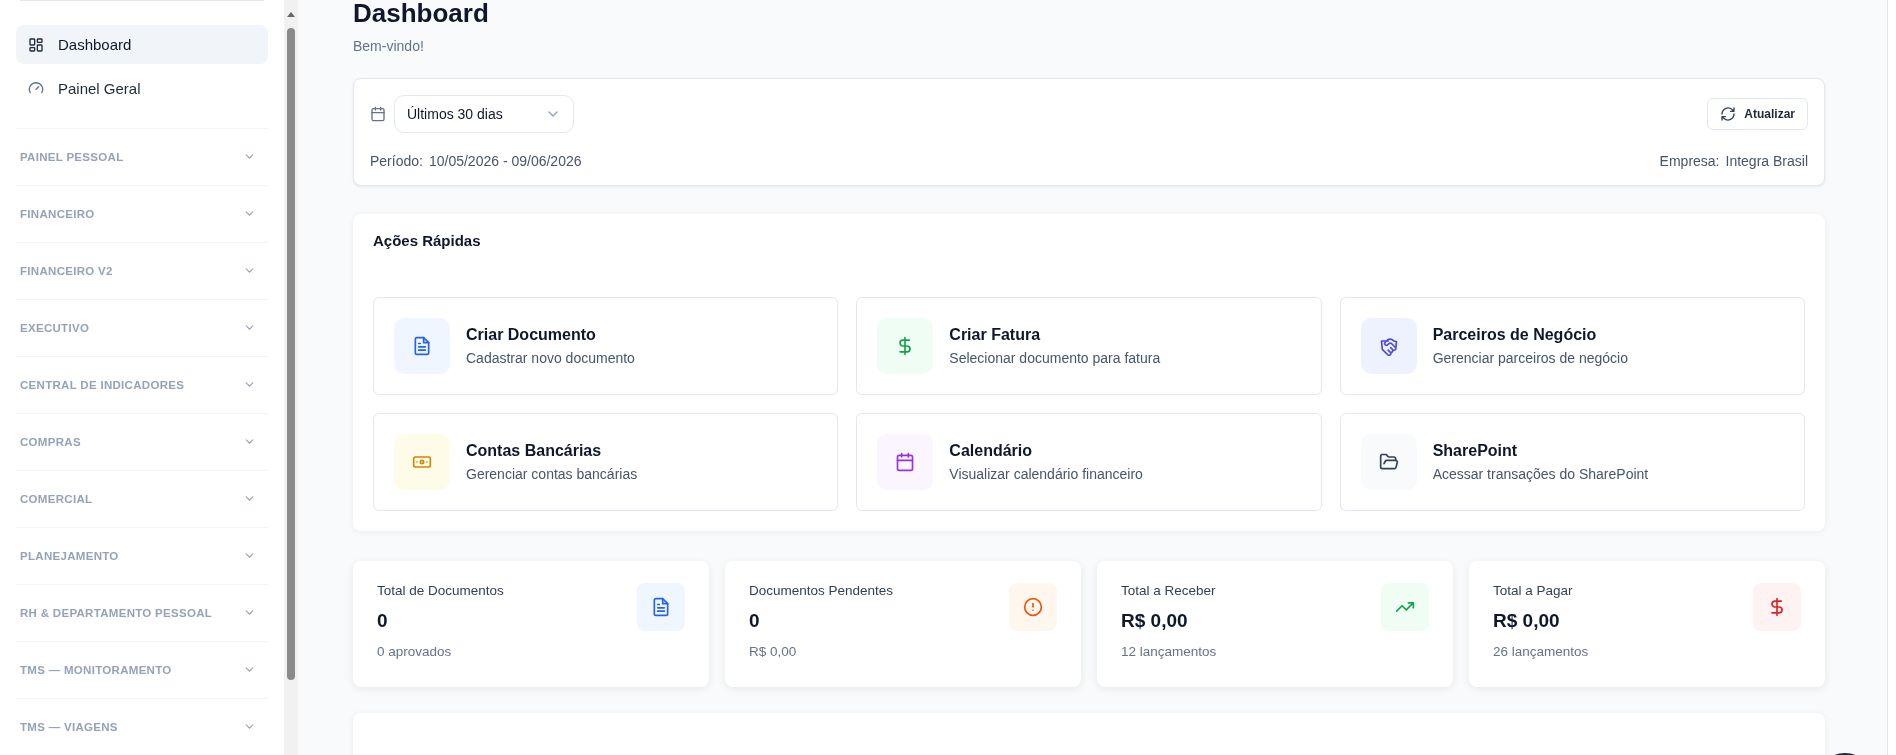 Image resolution: width=1896 pixels, height=755 pixels. Describe the element at coordinates (1530, 358) in the screenshot. I see `action-description: Gerenciar parceiros de negócio` at that location.